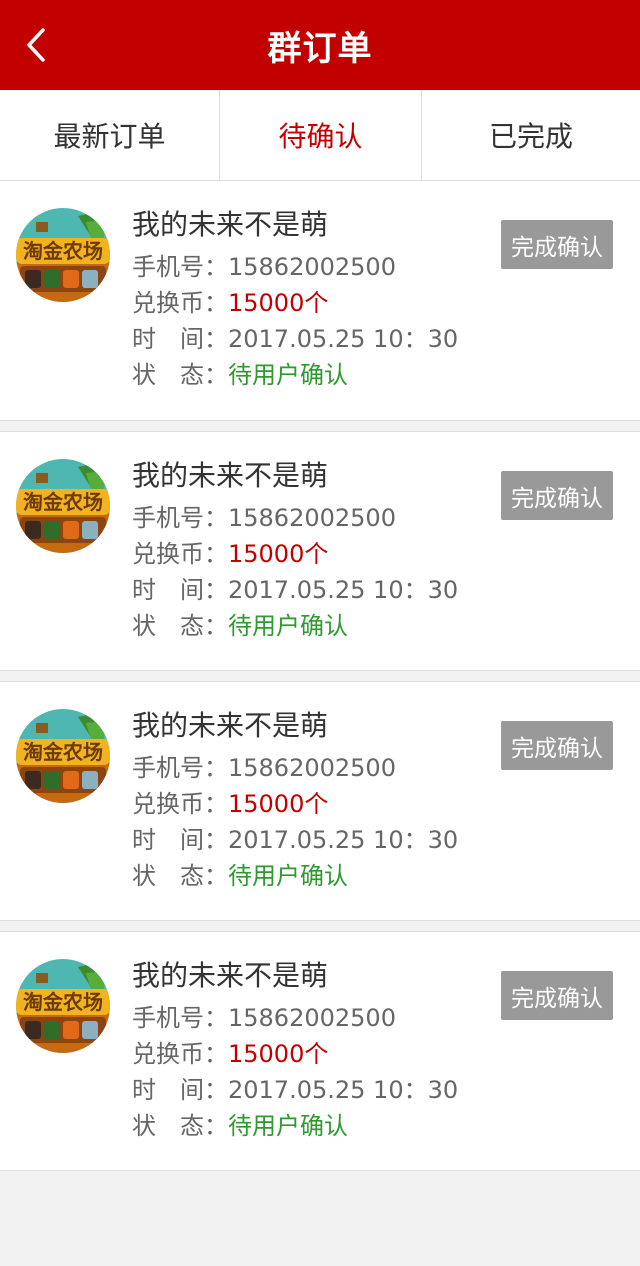 The image size is (640, 1266). Describe the element at coordinates (531, 135) in the screenshot. I see `tab-completed: 已完成` at that location.